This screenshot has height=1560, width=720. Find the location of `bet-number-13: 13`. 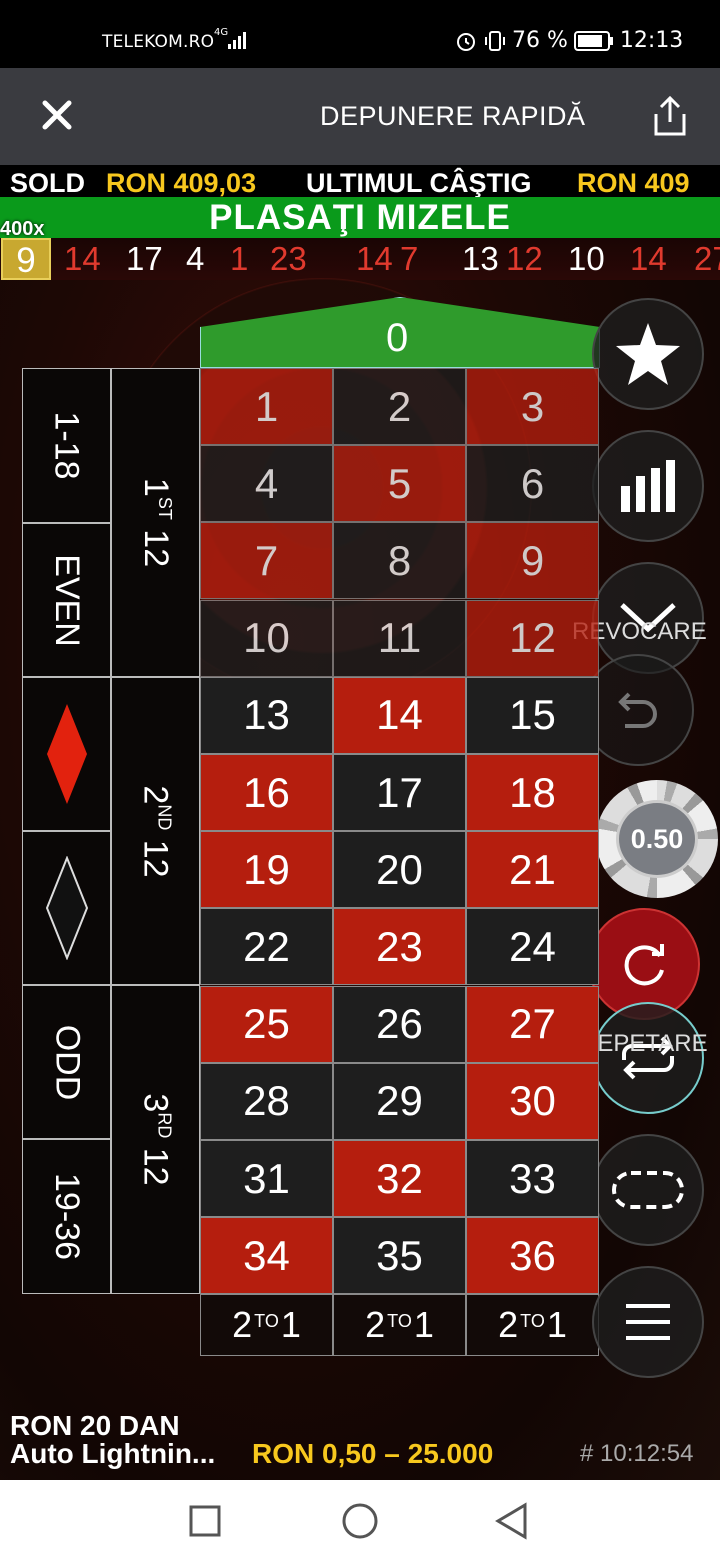

bet-number-13: 13 is located at coordinates (266, 715).